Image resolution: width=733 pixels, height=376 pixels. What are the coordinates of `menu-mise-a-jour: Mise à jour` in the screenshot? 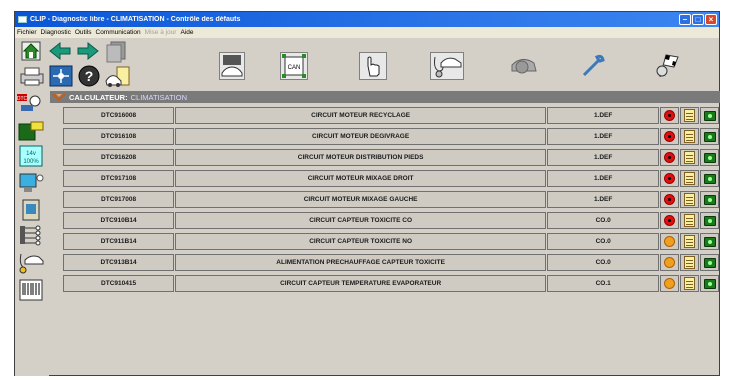 It's located at (160, 32).